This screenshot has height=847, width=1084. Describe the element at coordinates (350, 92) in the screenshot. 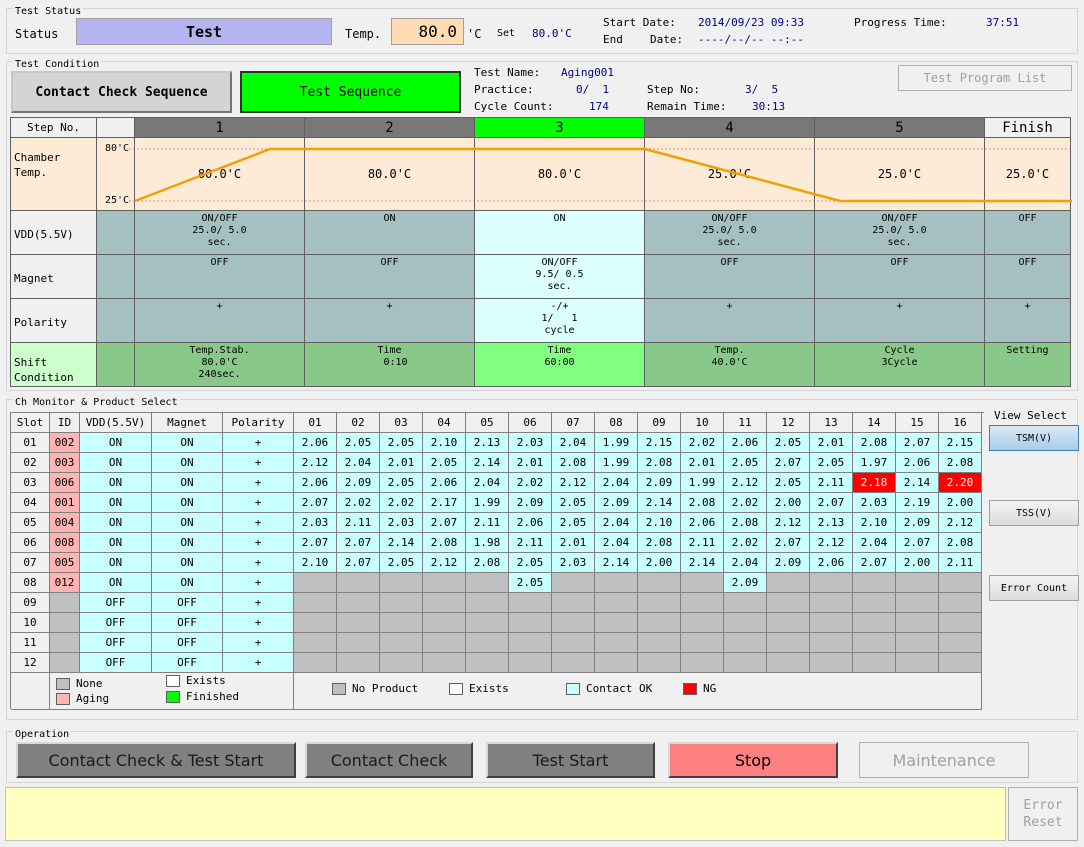

I see `test-sequence-button: Test Sequence` at that location.